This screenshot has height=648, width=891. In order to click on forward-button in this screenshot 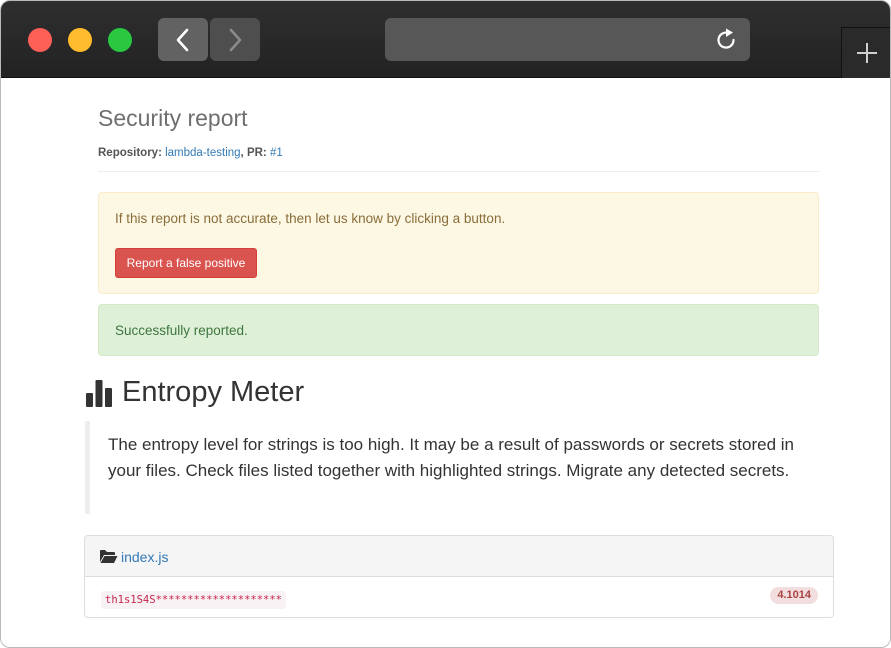, I will do `click(235, 39)`.